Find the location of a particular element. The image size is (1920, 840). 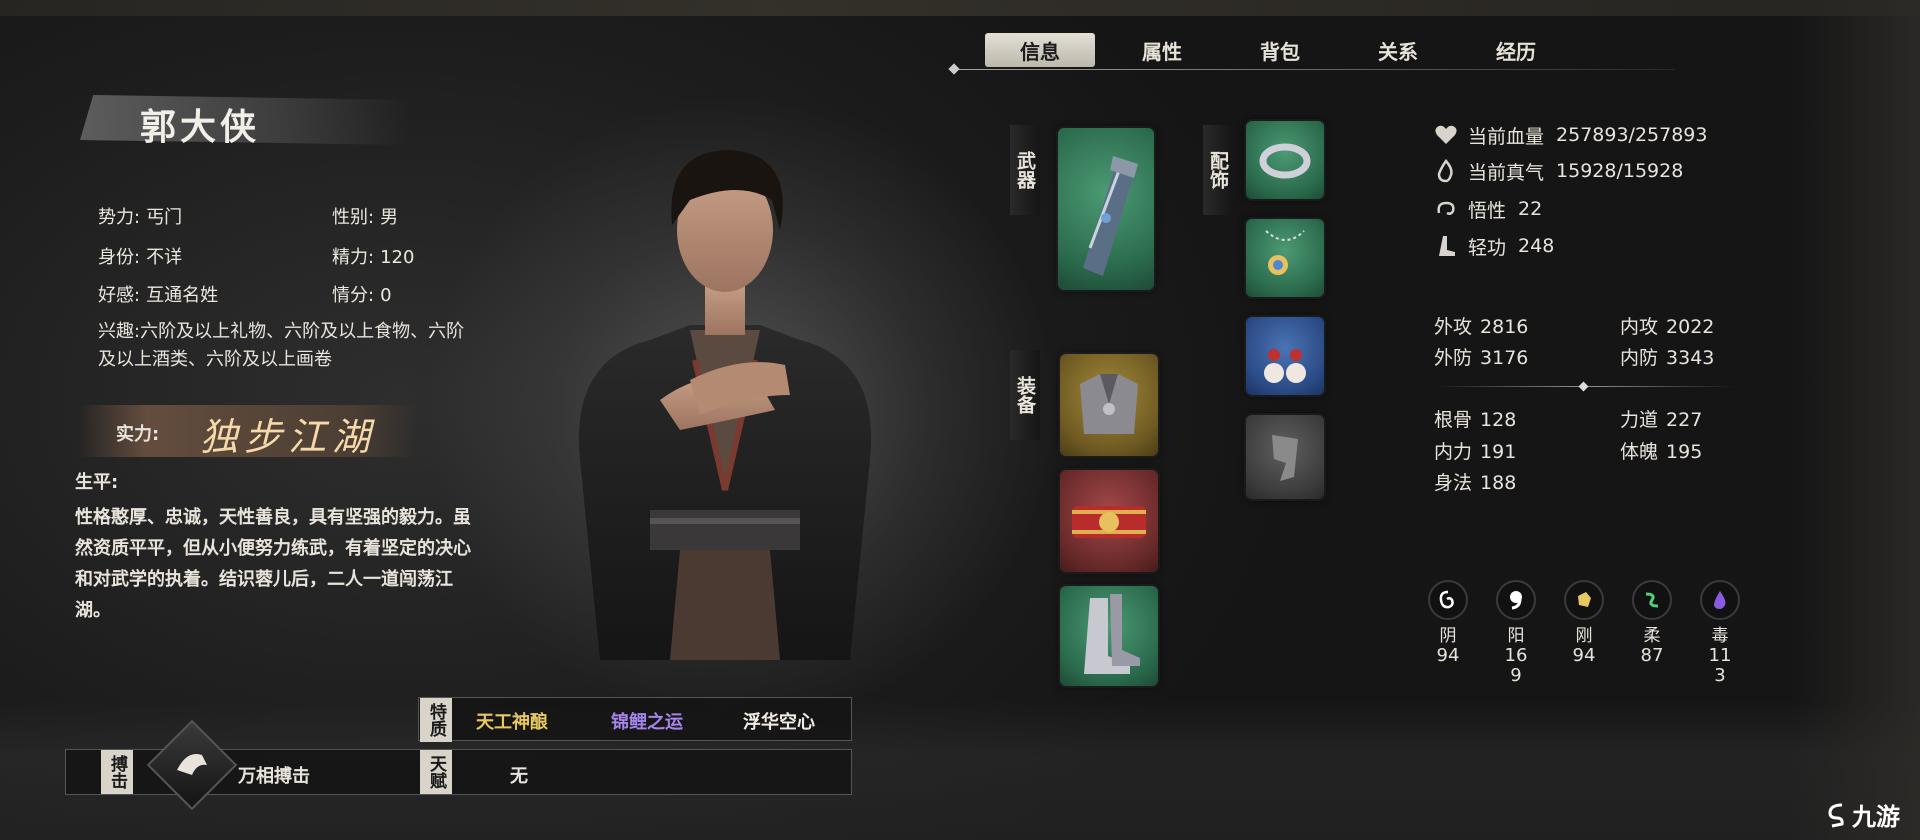

tab-bag: 背包 is located at coordinates (1280, 50).